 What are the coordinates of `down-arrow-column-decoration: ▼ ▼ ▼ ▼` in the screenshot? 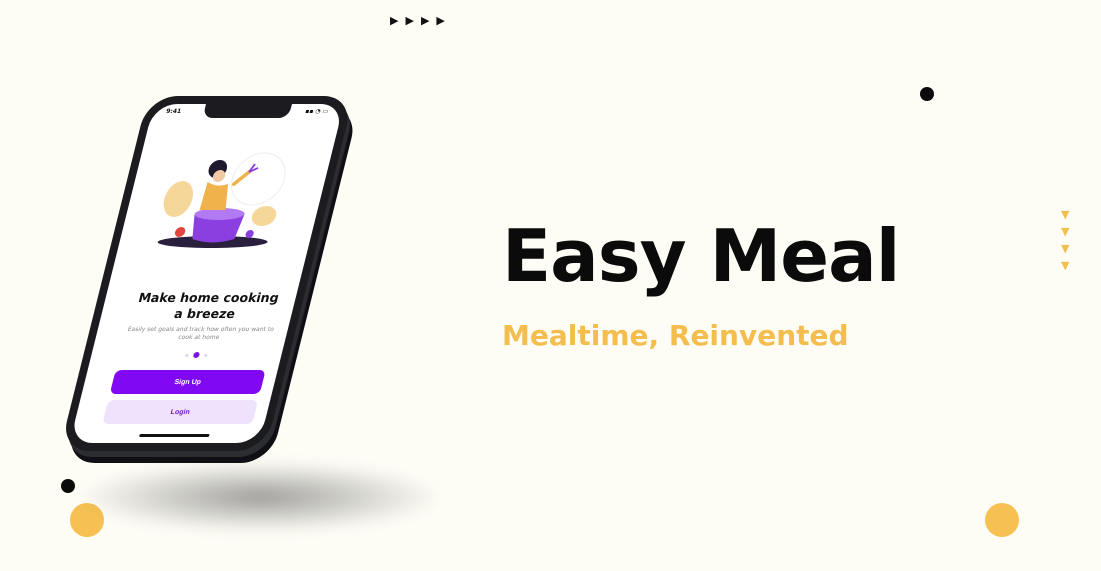 It's located at (1065, 240).